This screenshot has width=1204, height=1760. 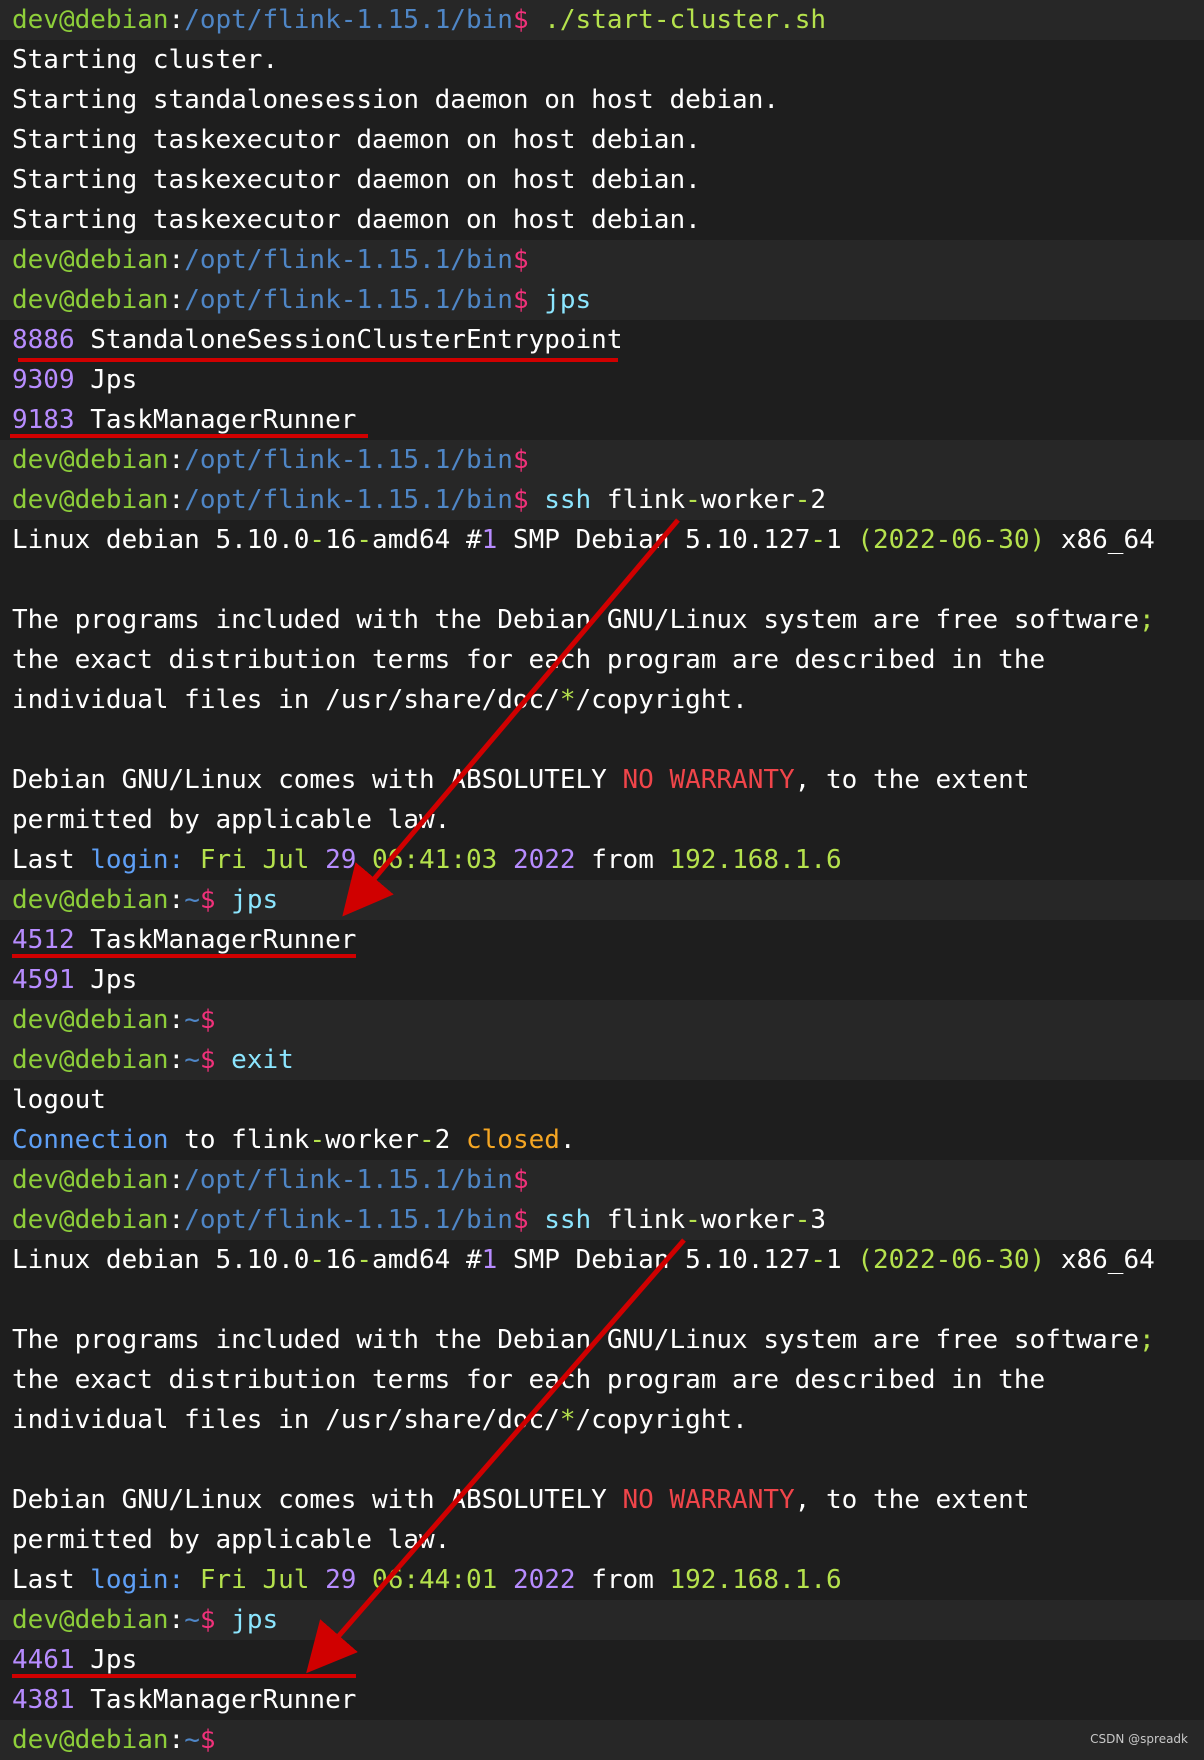 What do you see at coordinates (427, 1260) in the screenshot?
I see `text-segment: amd64 #` at bounding box center [427, 1260].